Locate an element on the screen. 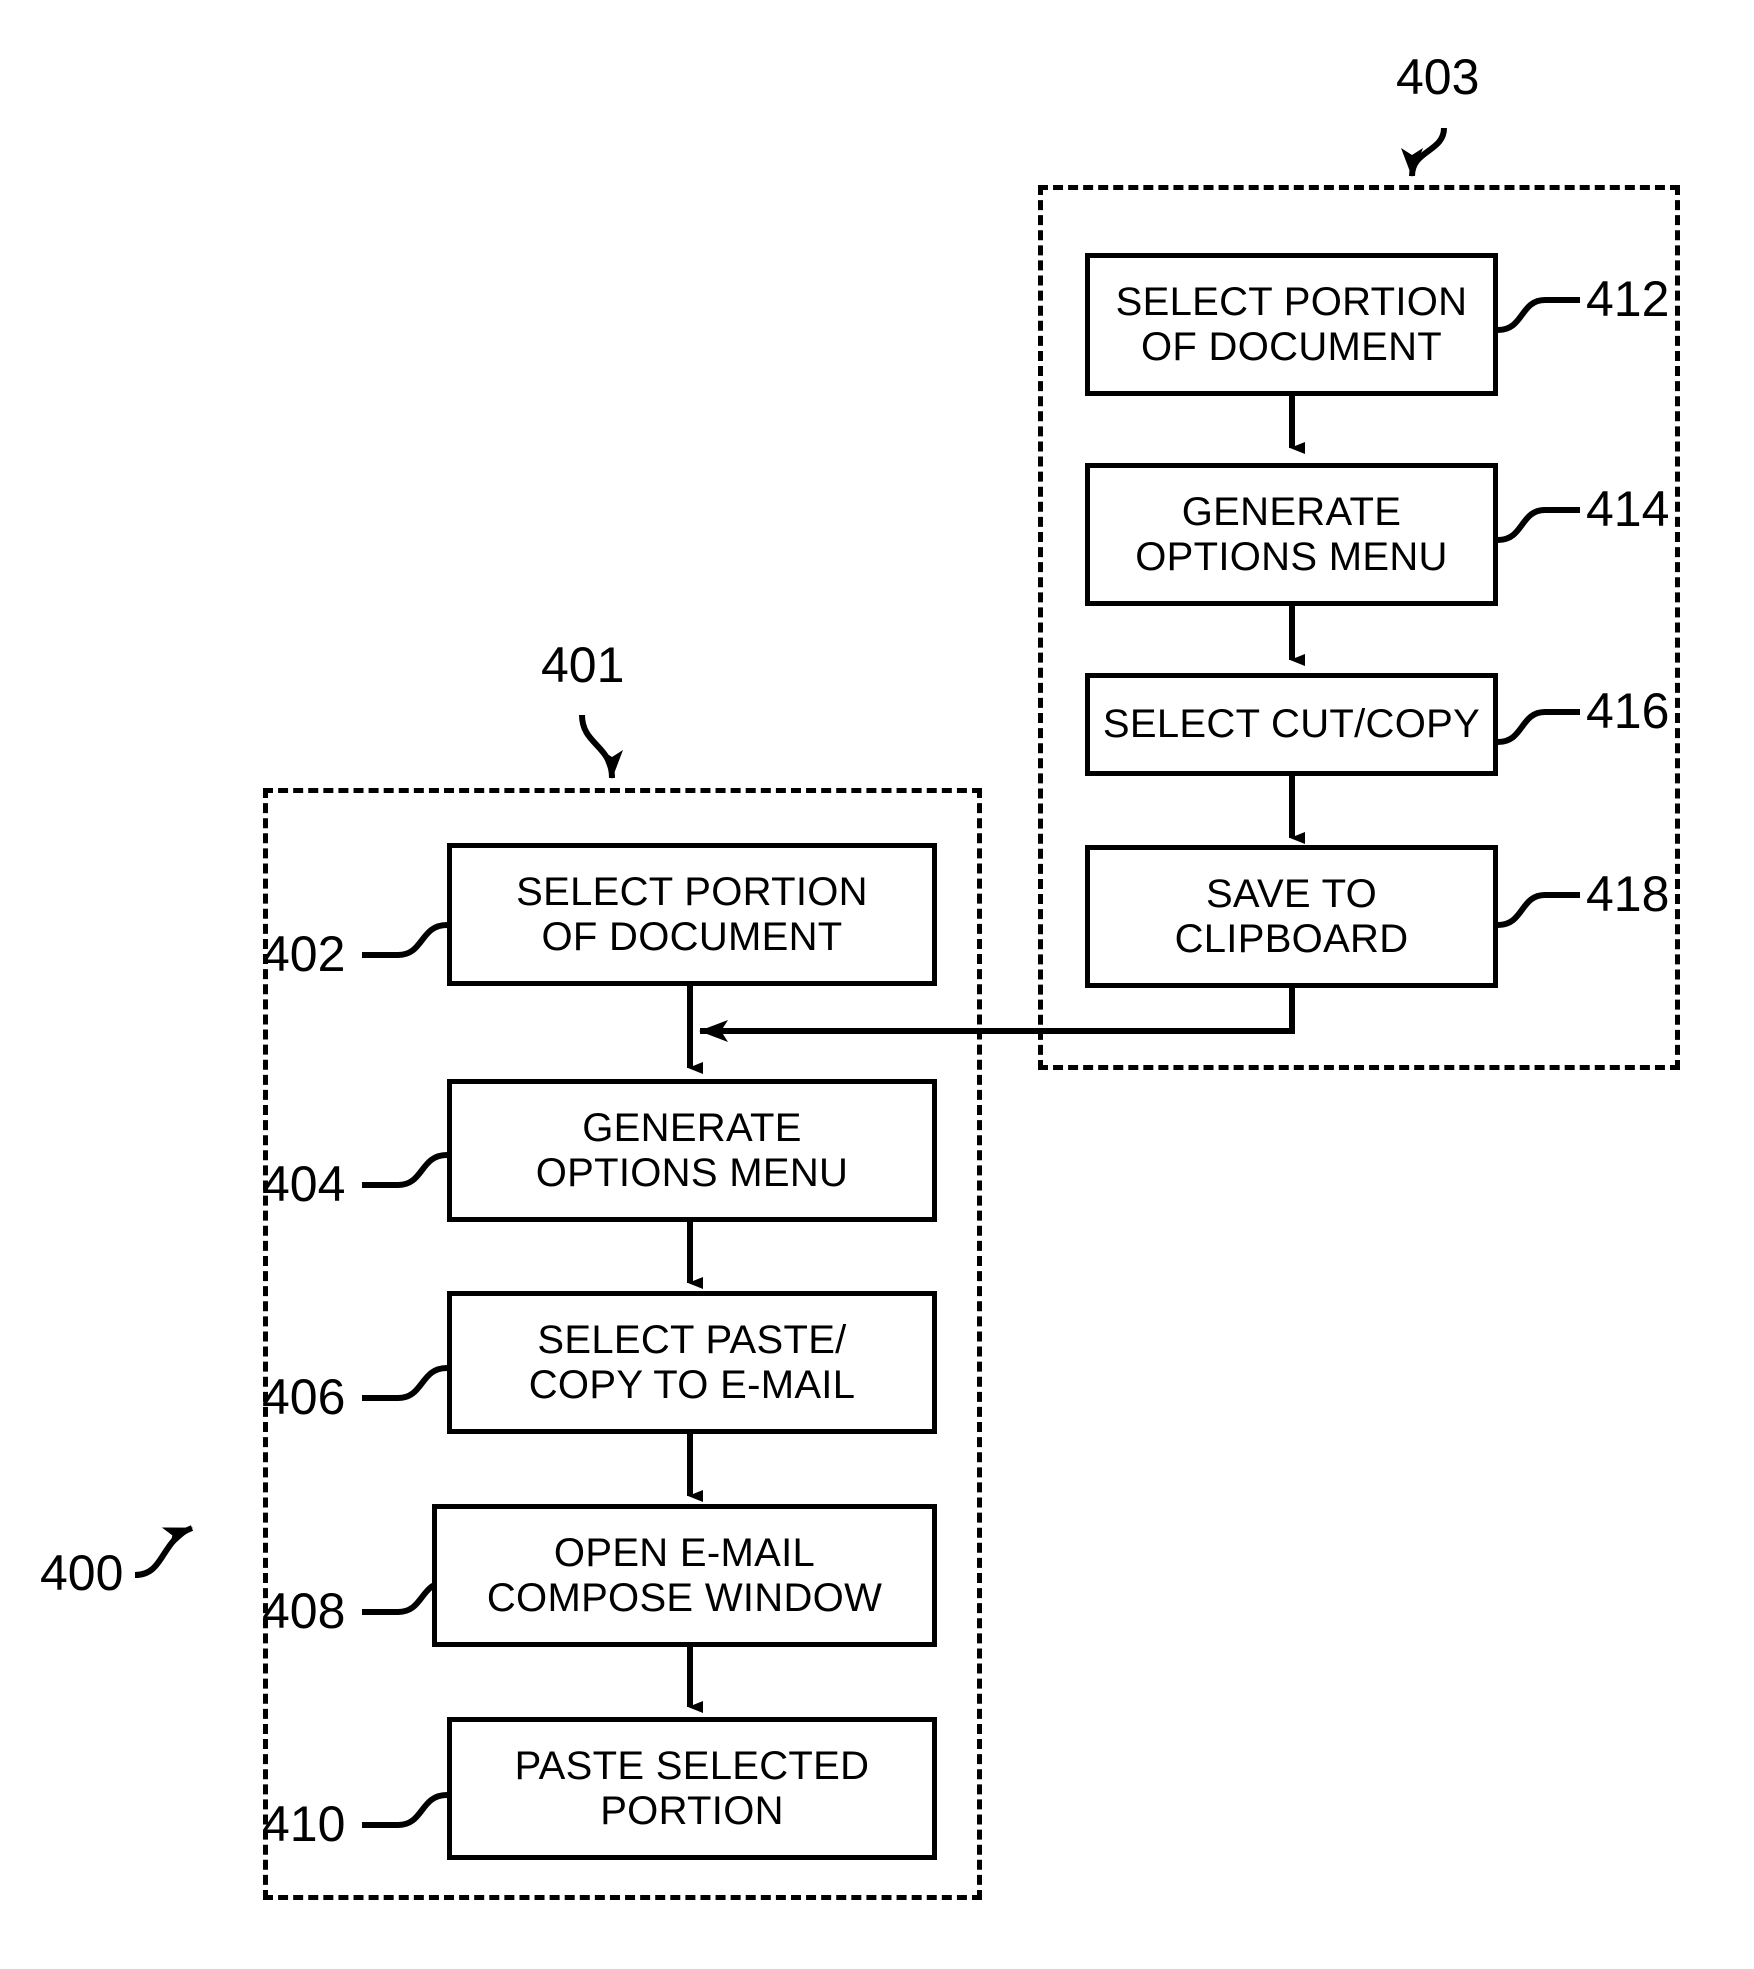 The image size is (1754, 1969). ref-label-401: 401 is located at coordinates (583, 665).